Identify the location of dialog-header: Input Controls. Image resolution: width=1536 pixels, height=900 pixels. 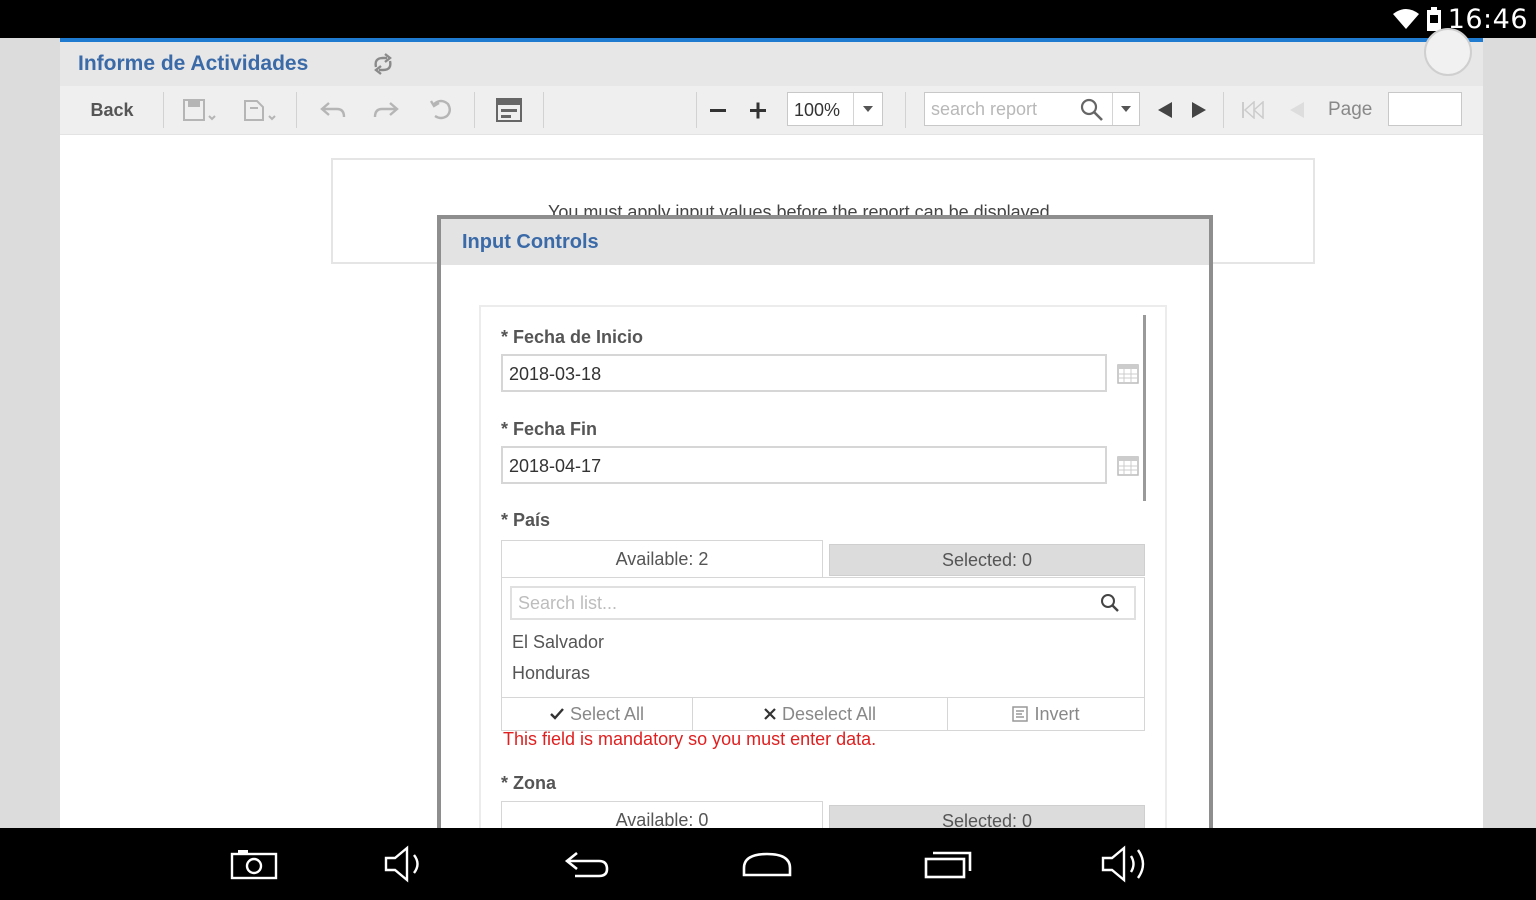
(825, 242).